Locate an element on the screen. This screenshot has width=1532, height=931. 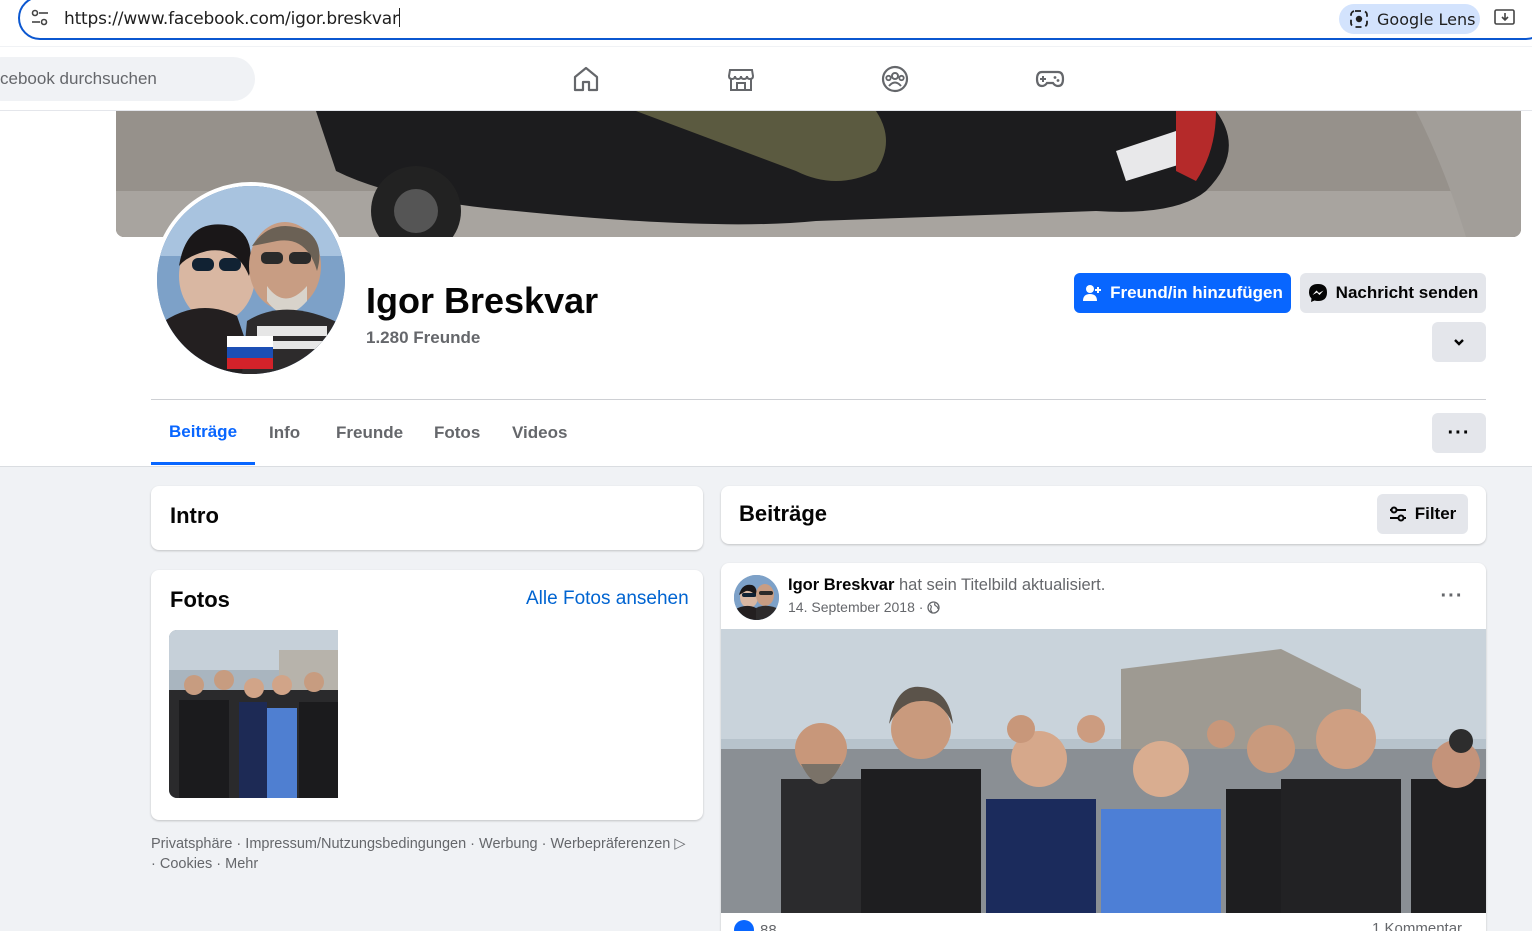
gaming-icon is located at coordinates (1050, 79).